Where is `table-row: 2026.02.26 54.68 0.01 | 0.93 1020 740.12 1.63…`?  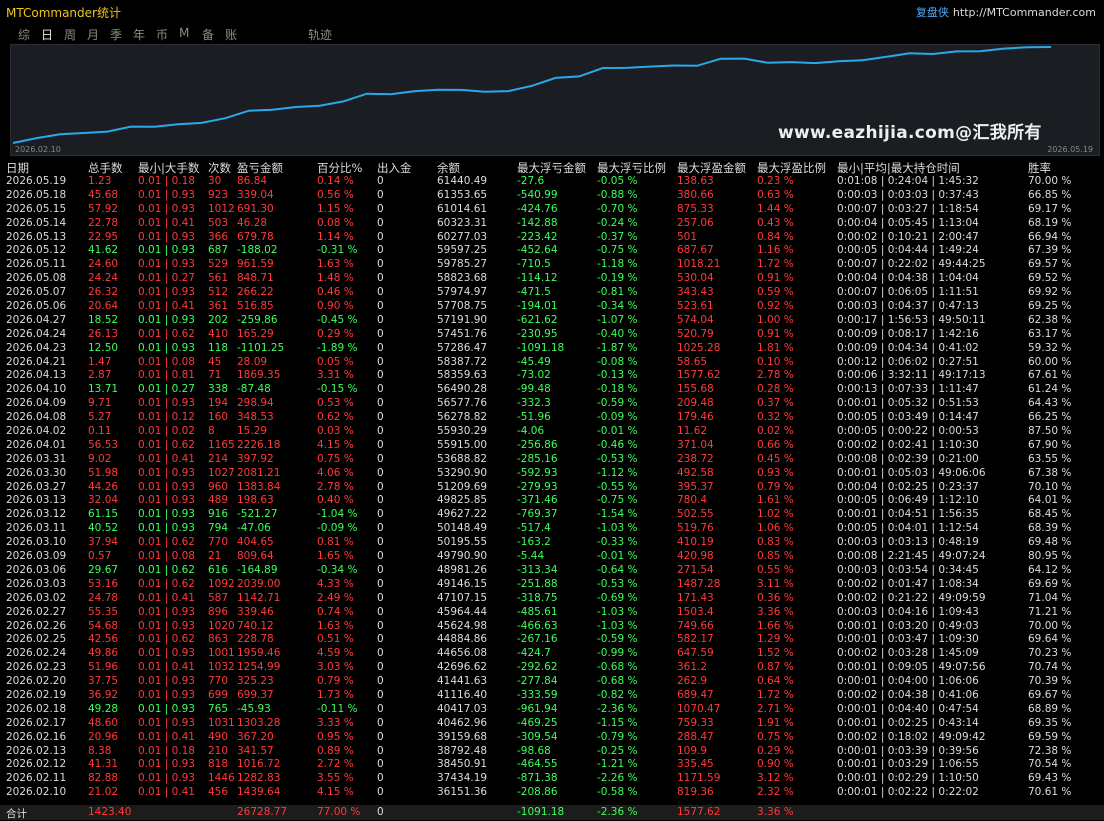
table-row: 2026.02.26 54.68 0.01 | 0.93 1020 740.12 1.63… is located at coordinates (552, 627).